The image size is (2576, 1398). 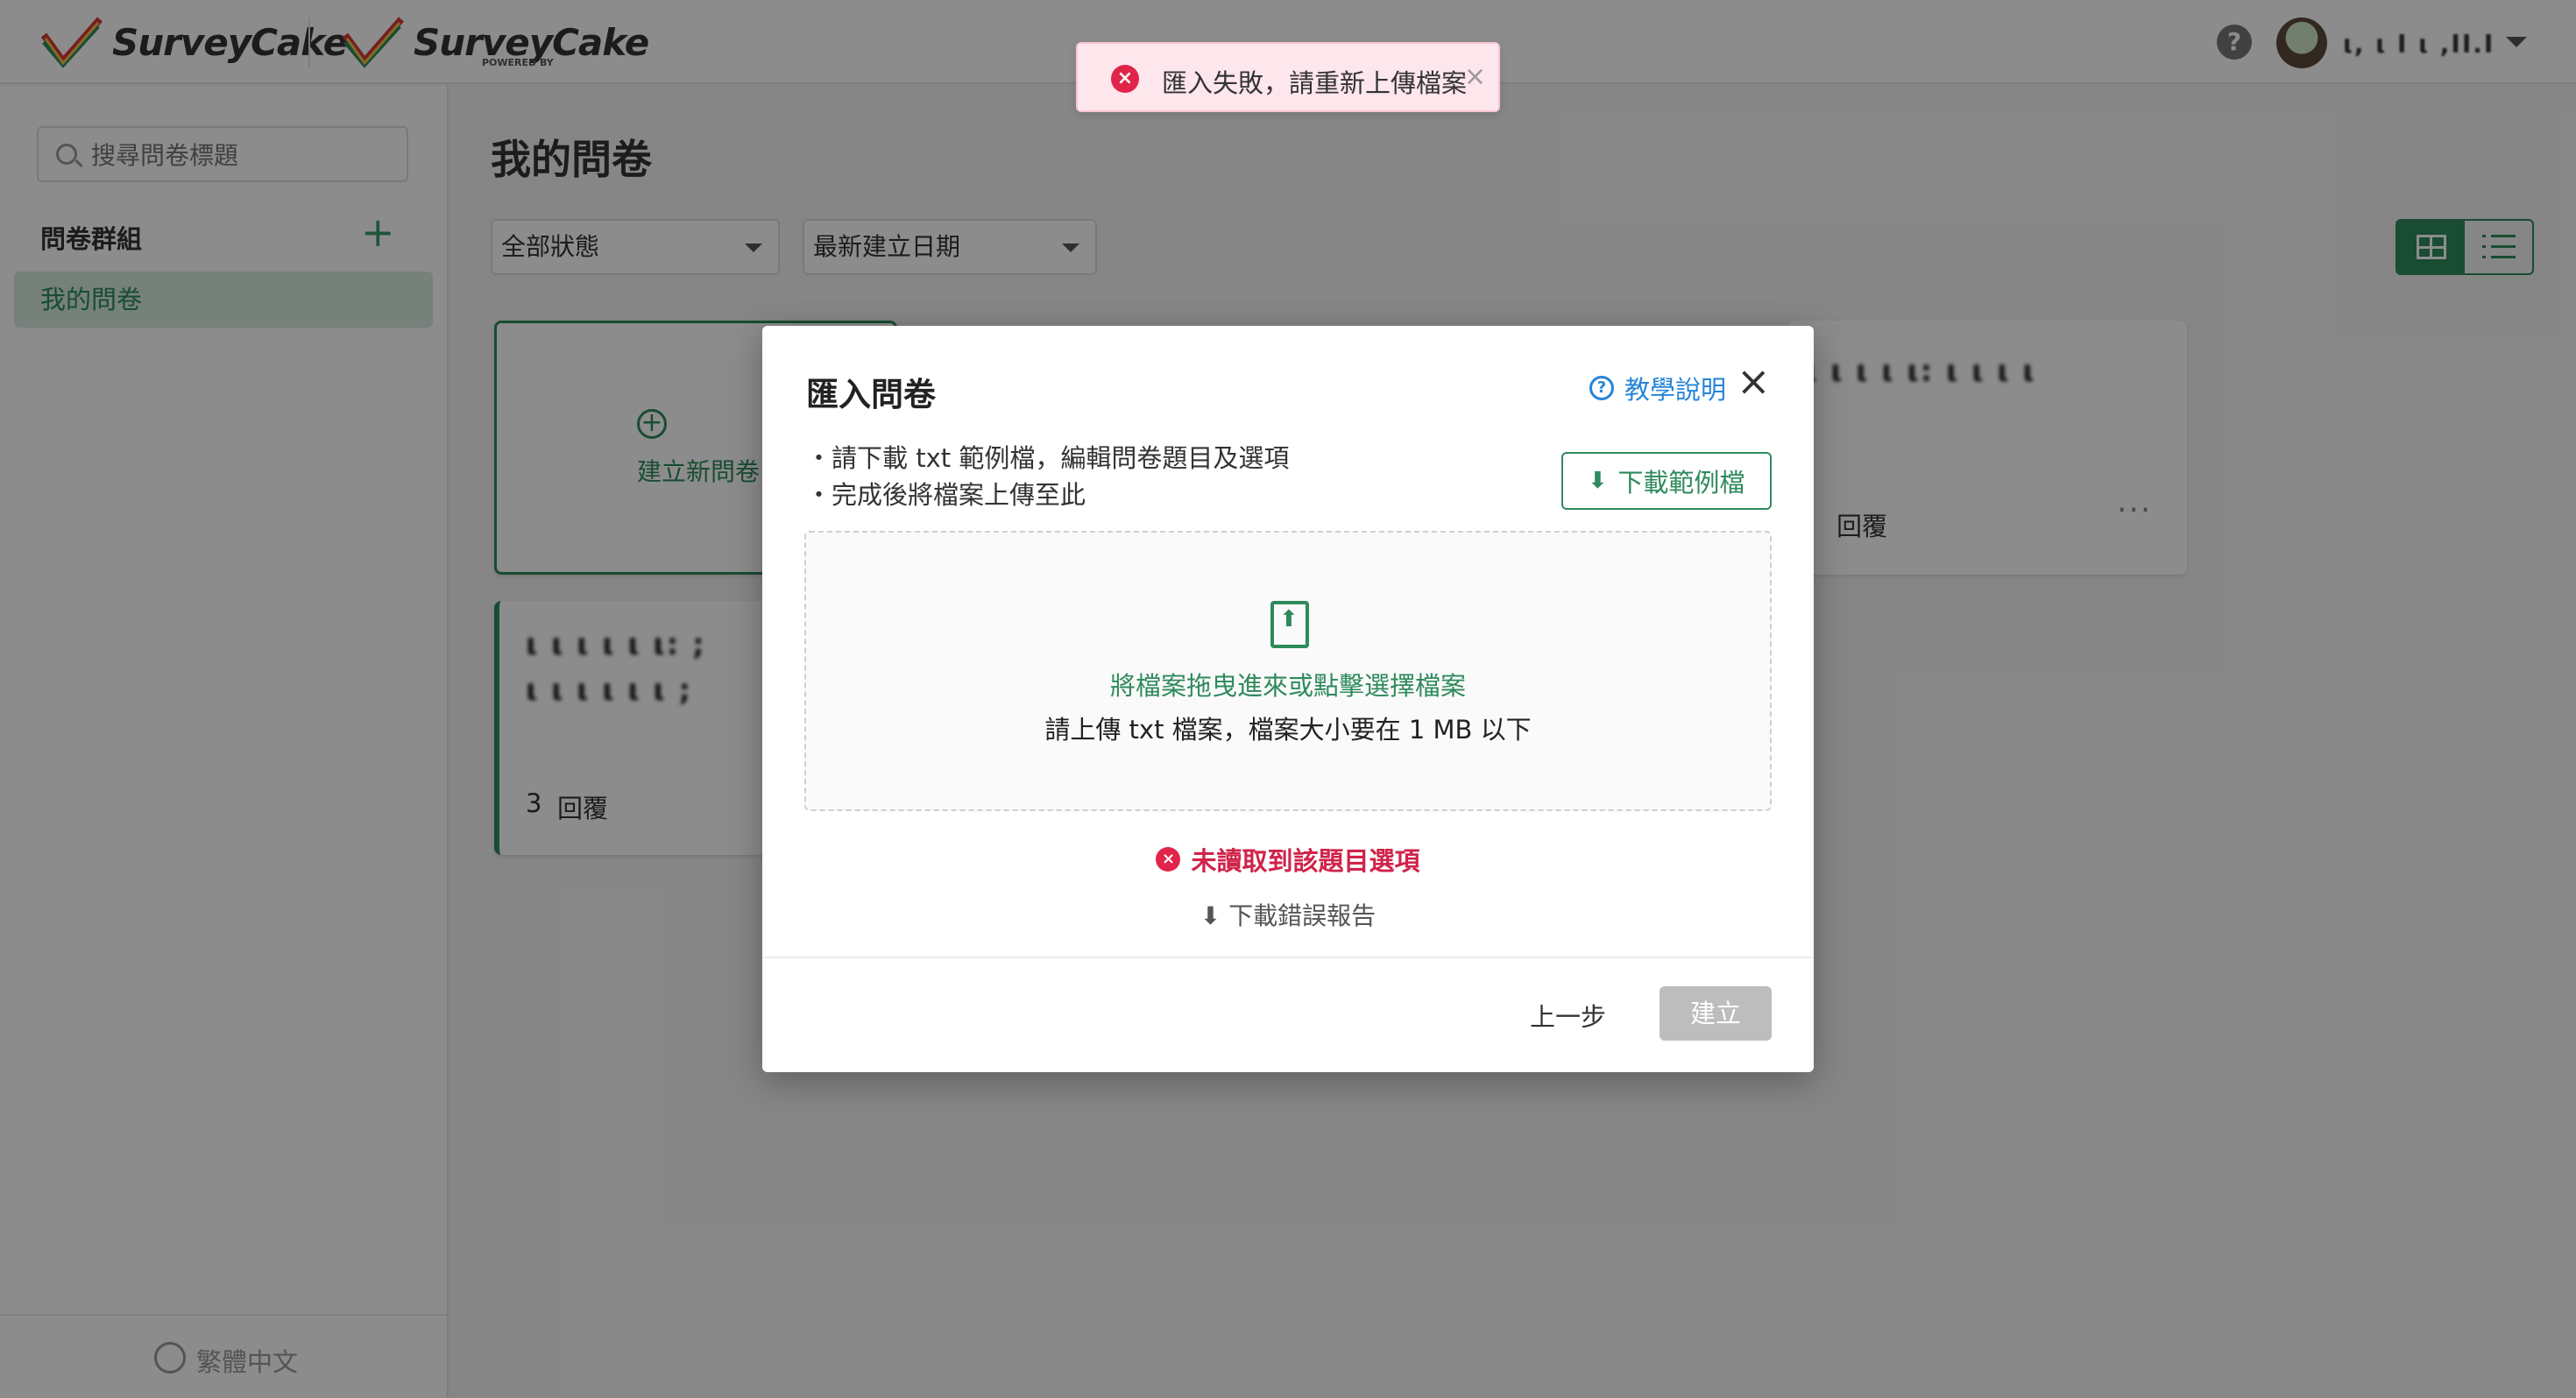 I want to click on file-upload-icon, so click(x=1289, y=624).